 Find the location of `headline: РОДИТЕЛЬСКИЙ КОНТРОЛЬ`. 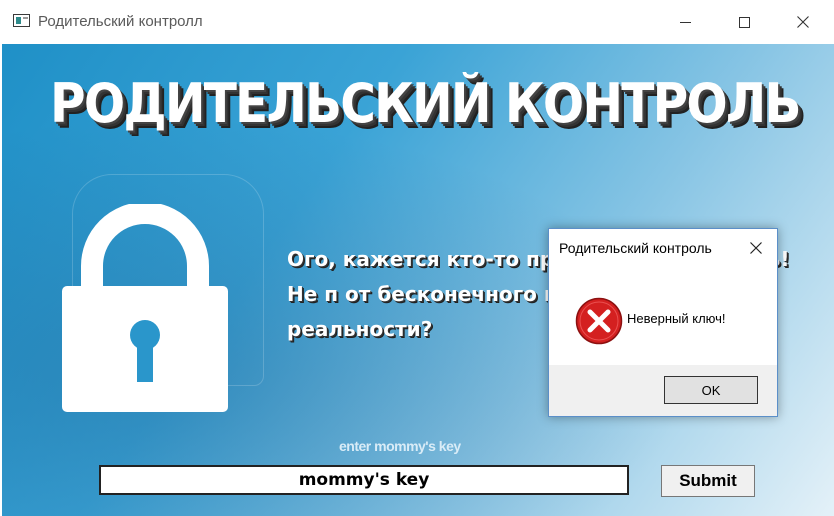

headline: РОДИТЕЛЬСКИЙ КОНТРОЛЬ is located at coordinates (426, 103).